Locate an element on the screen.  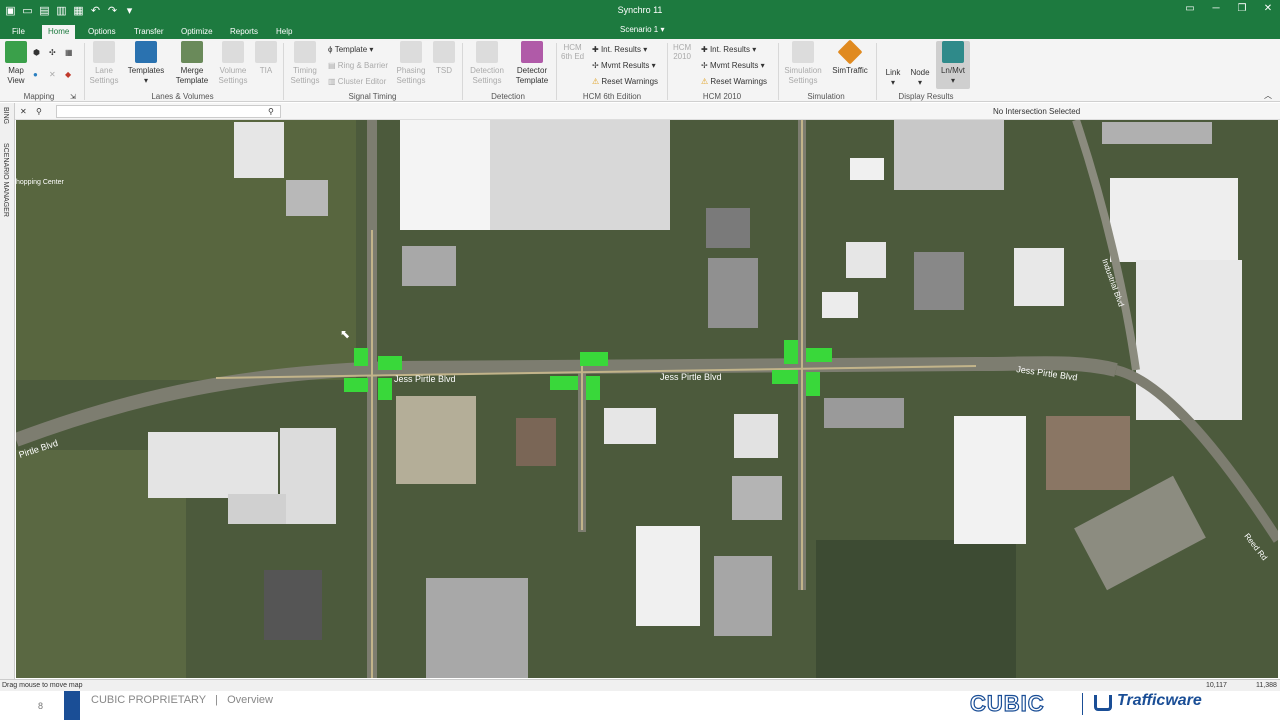
tab-home: Home is located at coordinates (59, 32).